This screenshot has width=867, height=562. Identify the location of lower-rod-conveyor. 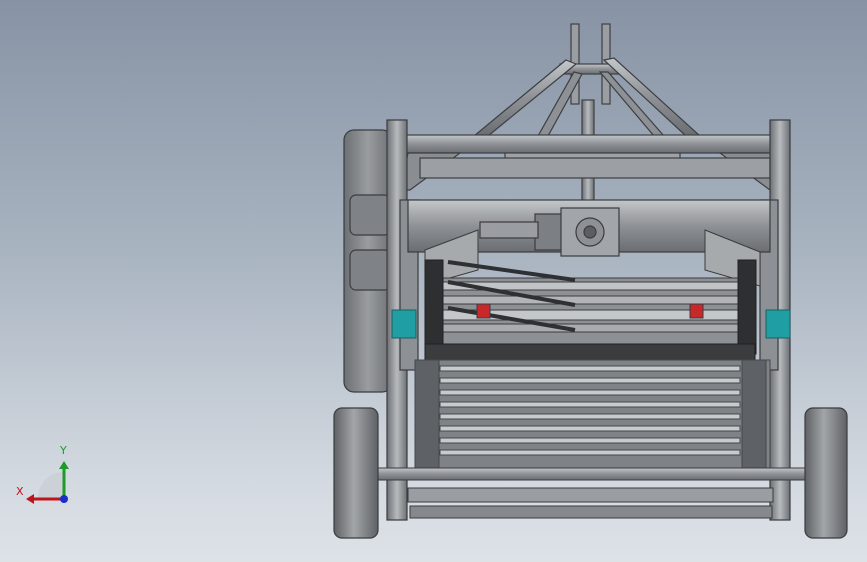
(592, 415).